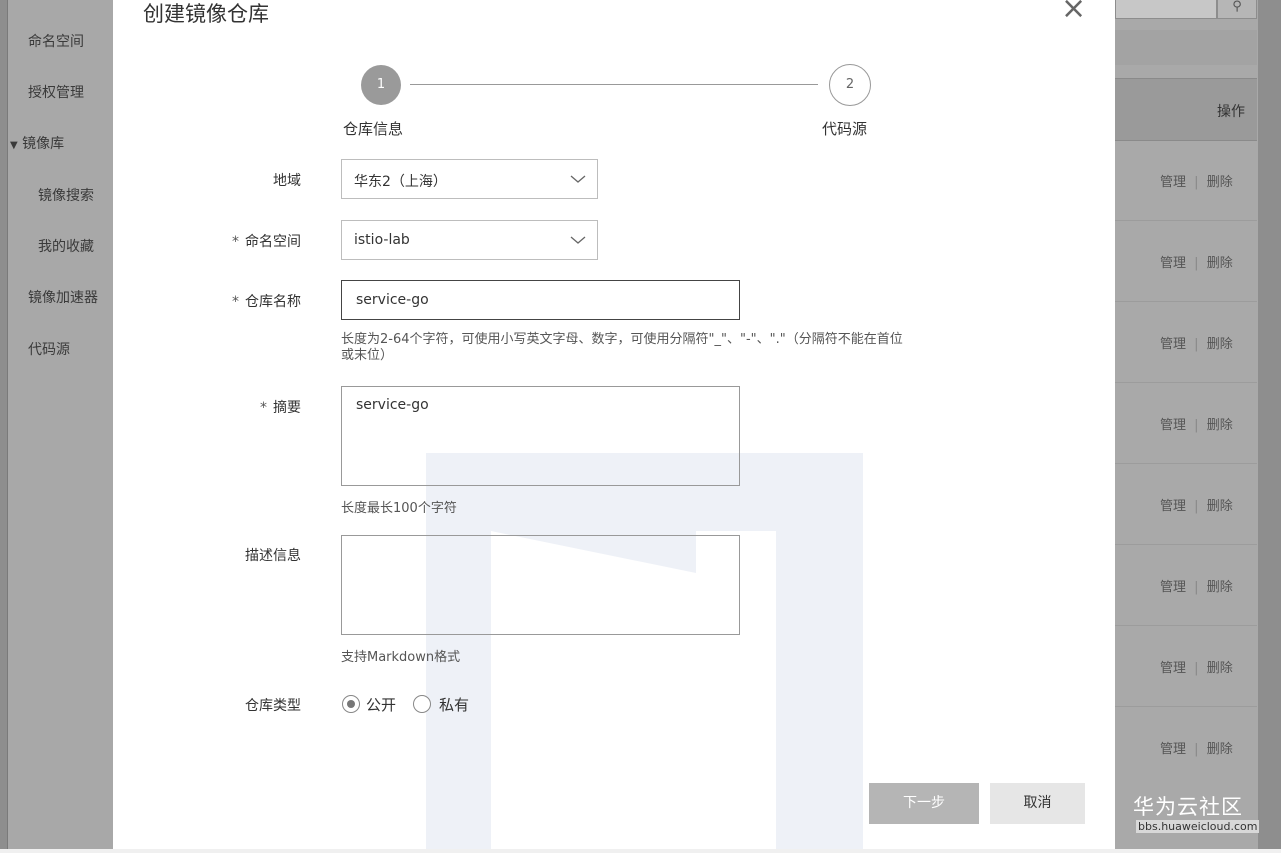 The height and width of the screenshot is (853, 1281). Describe the element at coordinates (287, 408) in the screenshot. I see `summary-label-text: 摘要` at that location.